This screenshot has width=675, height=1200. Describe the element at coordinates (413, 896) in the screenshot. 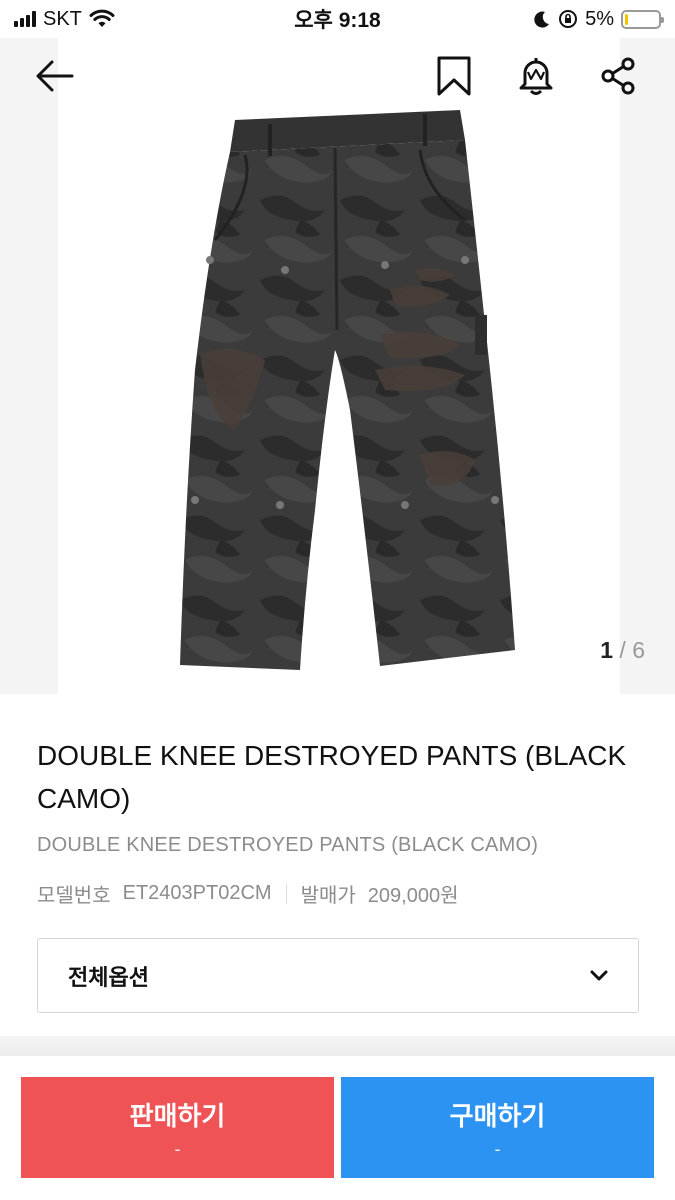

I see `release-price-value: 209,000원` at that location.